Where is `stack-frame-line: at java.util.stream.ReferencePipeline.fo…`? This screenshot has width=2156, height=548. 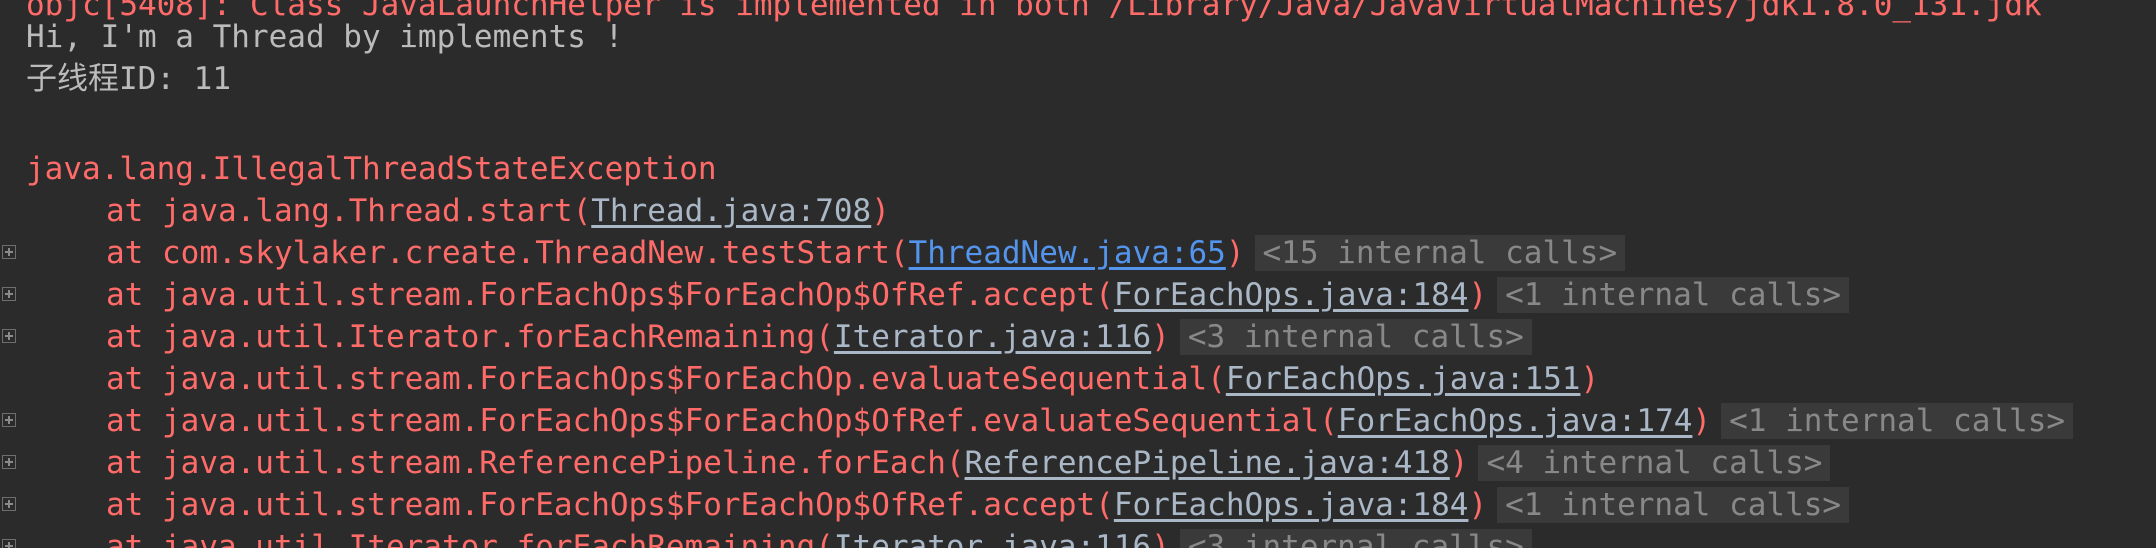 stack-frame-line: at java.util.stream.ReferencePipeline.fo… is located at coordinates (915, 463).